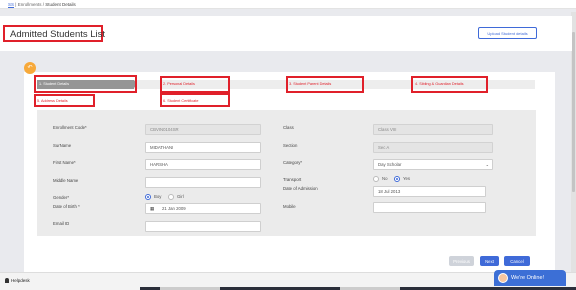 This screenshot has width=576, height=290. I want to click on section-label: Section, so click(290, 145).